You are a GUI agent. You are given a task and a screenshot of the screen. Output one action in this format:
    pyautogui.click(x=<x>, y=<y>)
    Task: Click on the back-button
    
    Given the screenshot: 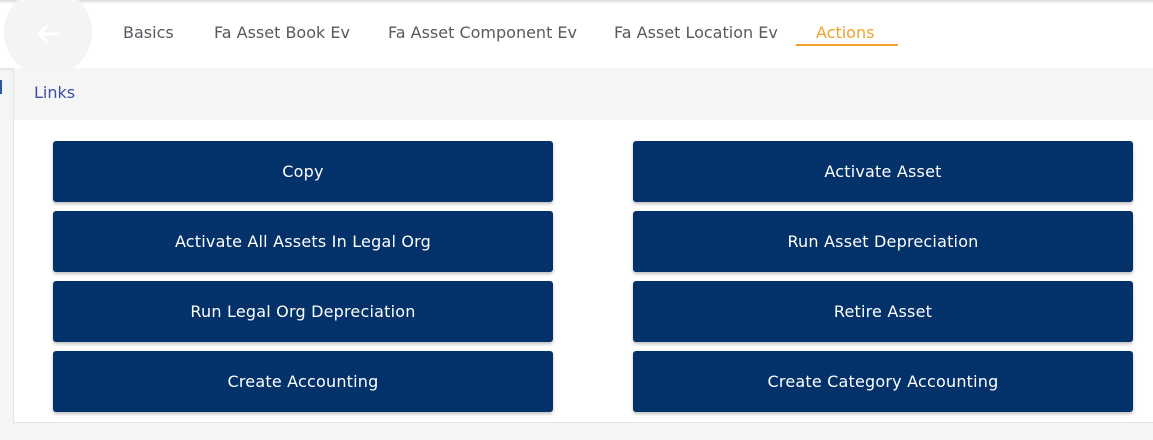 What is the action you would take?
    pyautogui.click(x=48, y=38)
    